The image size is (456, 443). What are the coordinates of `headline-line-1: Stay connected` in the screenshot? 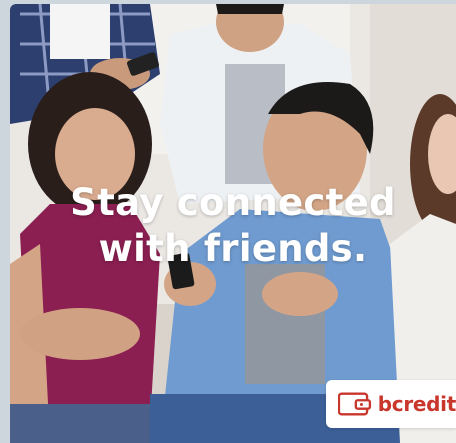 It's located at (233, 202).